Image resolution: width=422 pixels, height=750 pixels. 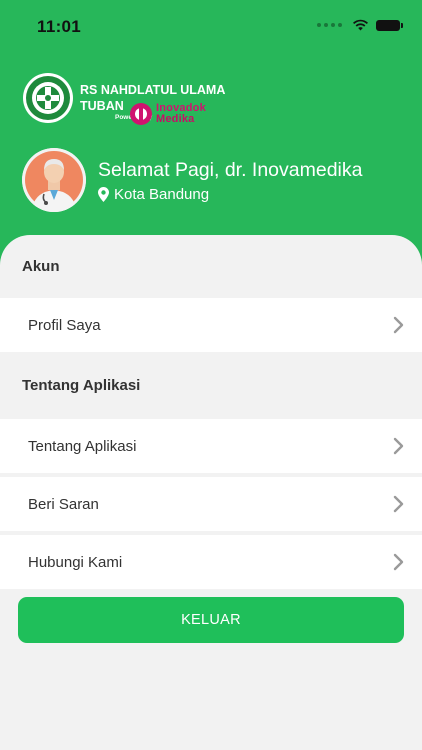 What do you see at coordinates (211, 325) in the screenshot?
I see `menu-item-profile: Profil Saya` at bounding box center [211, 325].